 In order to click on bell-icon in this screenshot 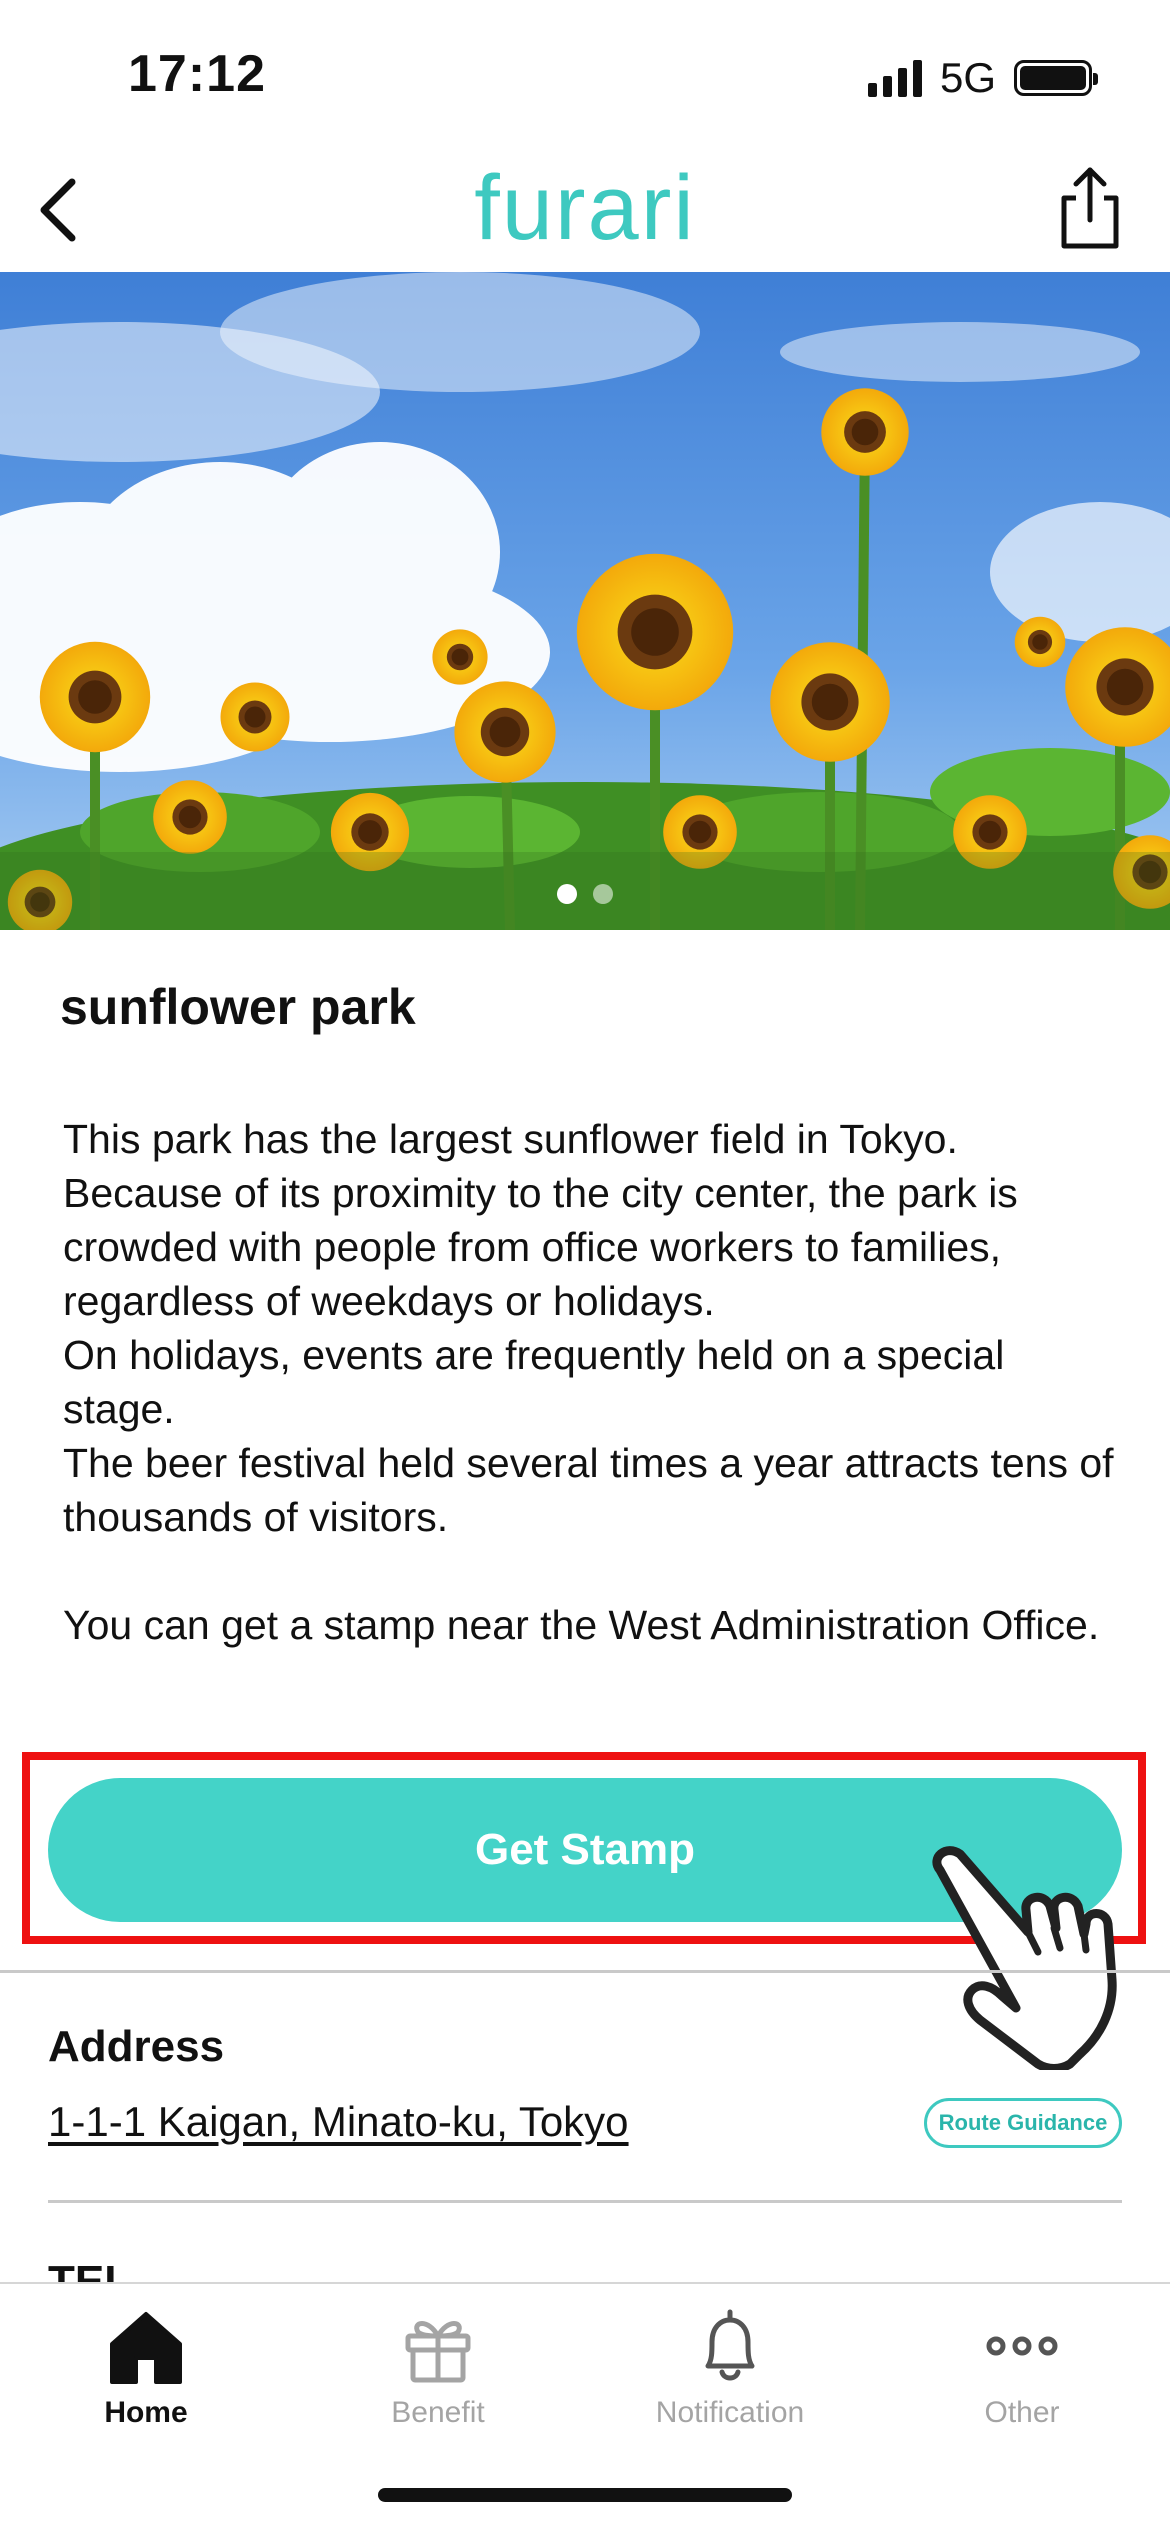, I will do `click(730, 2345)`.